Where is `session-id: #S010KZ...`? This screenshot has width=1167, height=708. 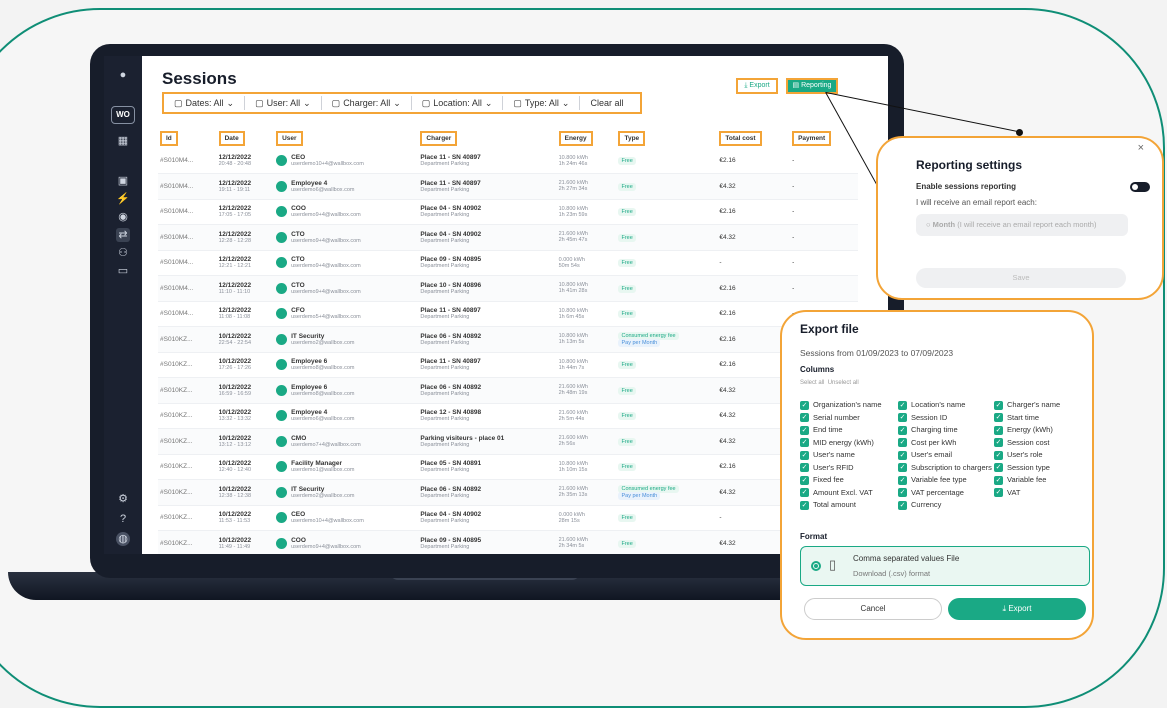 session-id: #S010KZ... is located at coordinates (187, 339).